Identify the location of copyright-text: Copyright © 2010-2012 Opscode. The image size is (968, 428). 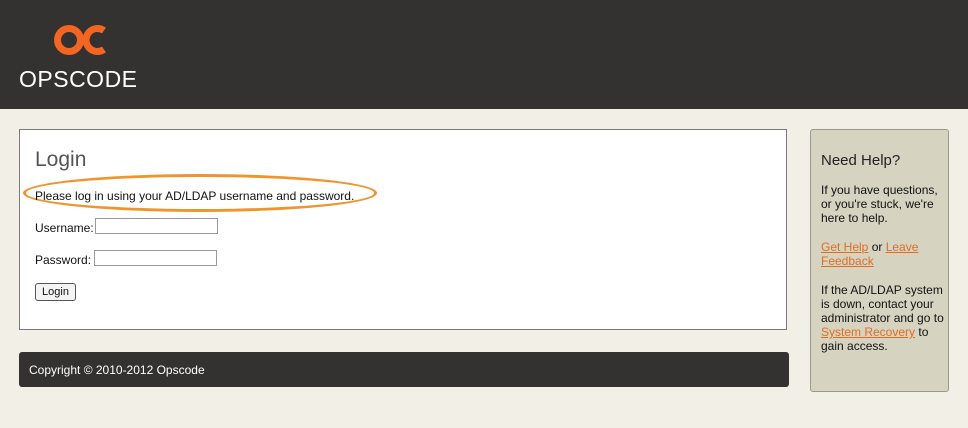
(117, 370).